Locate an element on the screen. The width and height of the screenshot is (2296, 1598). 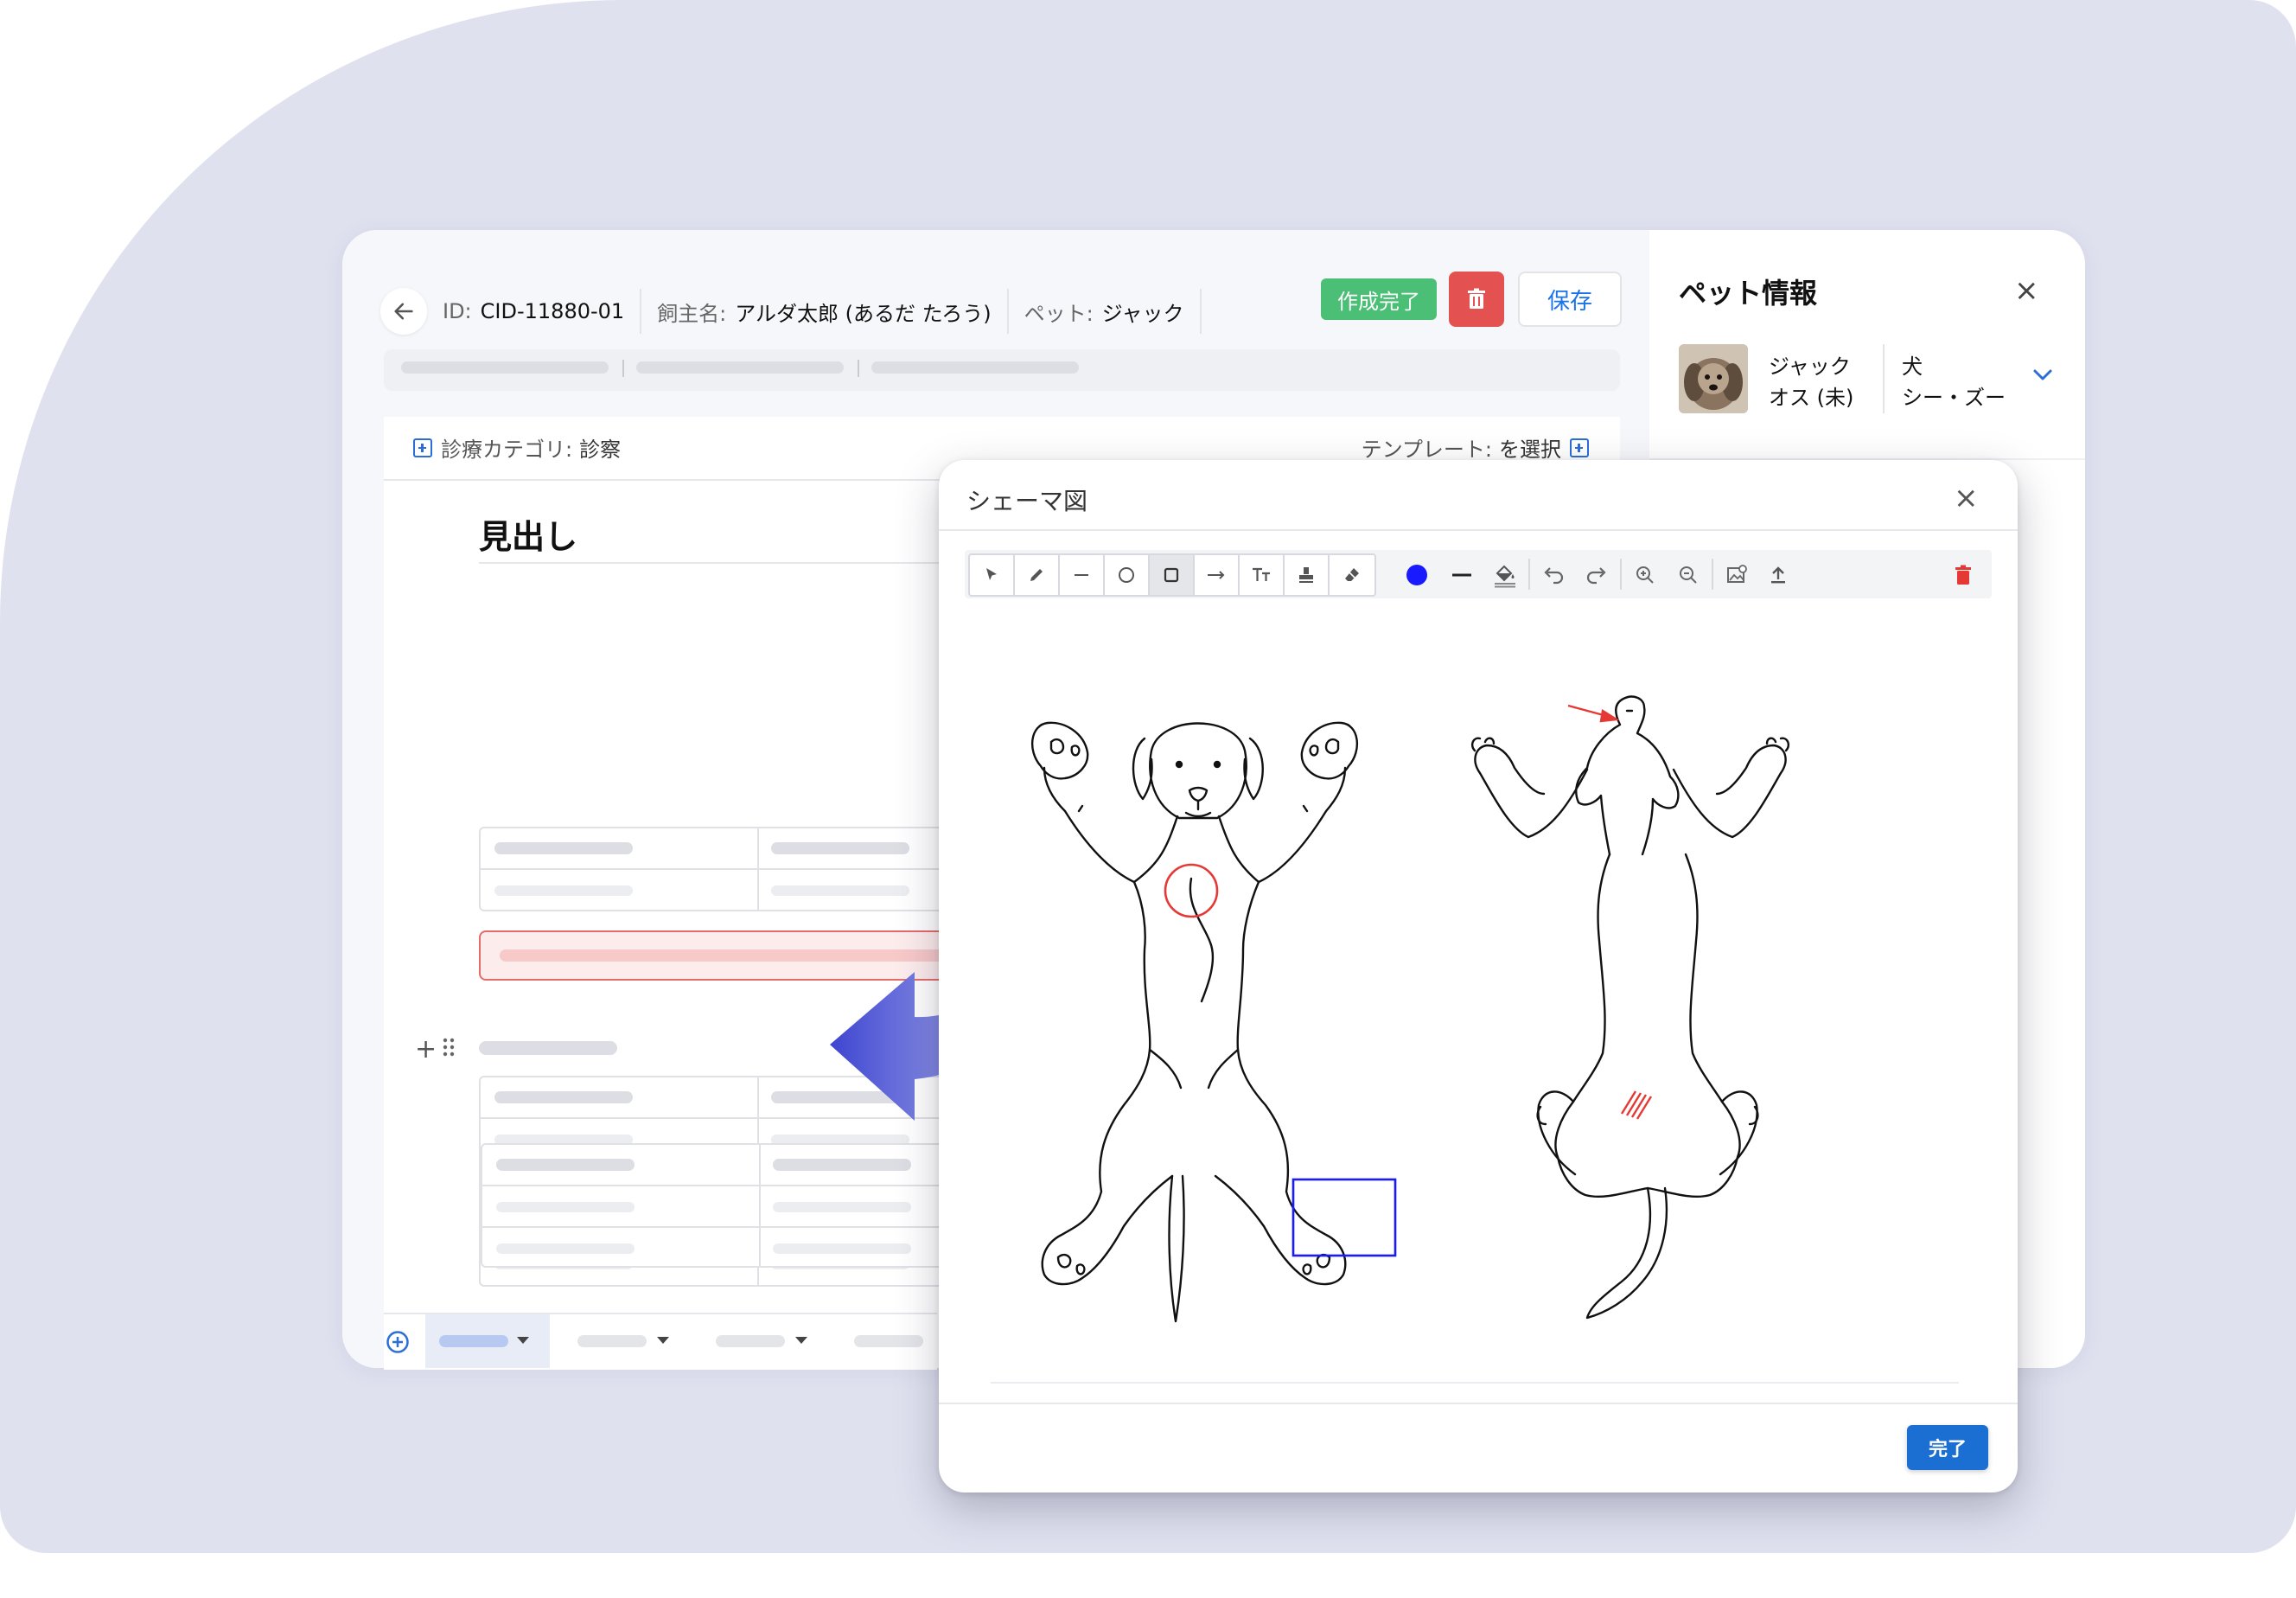
record-id: ID: CID-11880-01 is located at coordinates (533, 311).